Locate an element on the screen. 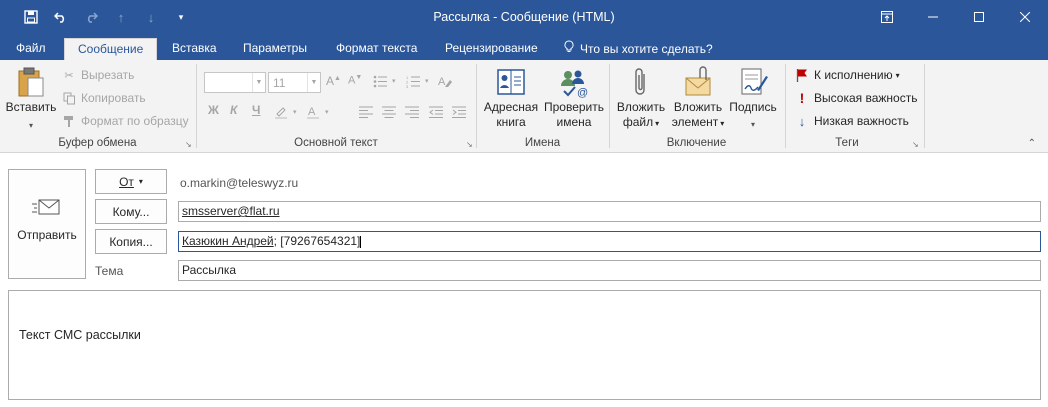  shrink-font-button: A▼ is located at coordinates (355, 80).